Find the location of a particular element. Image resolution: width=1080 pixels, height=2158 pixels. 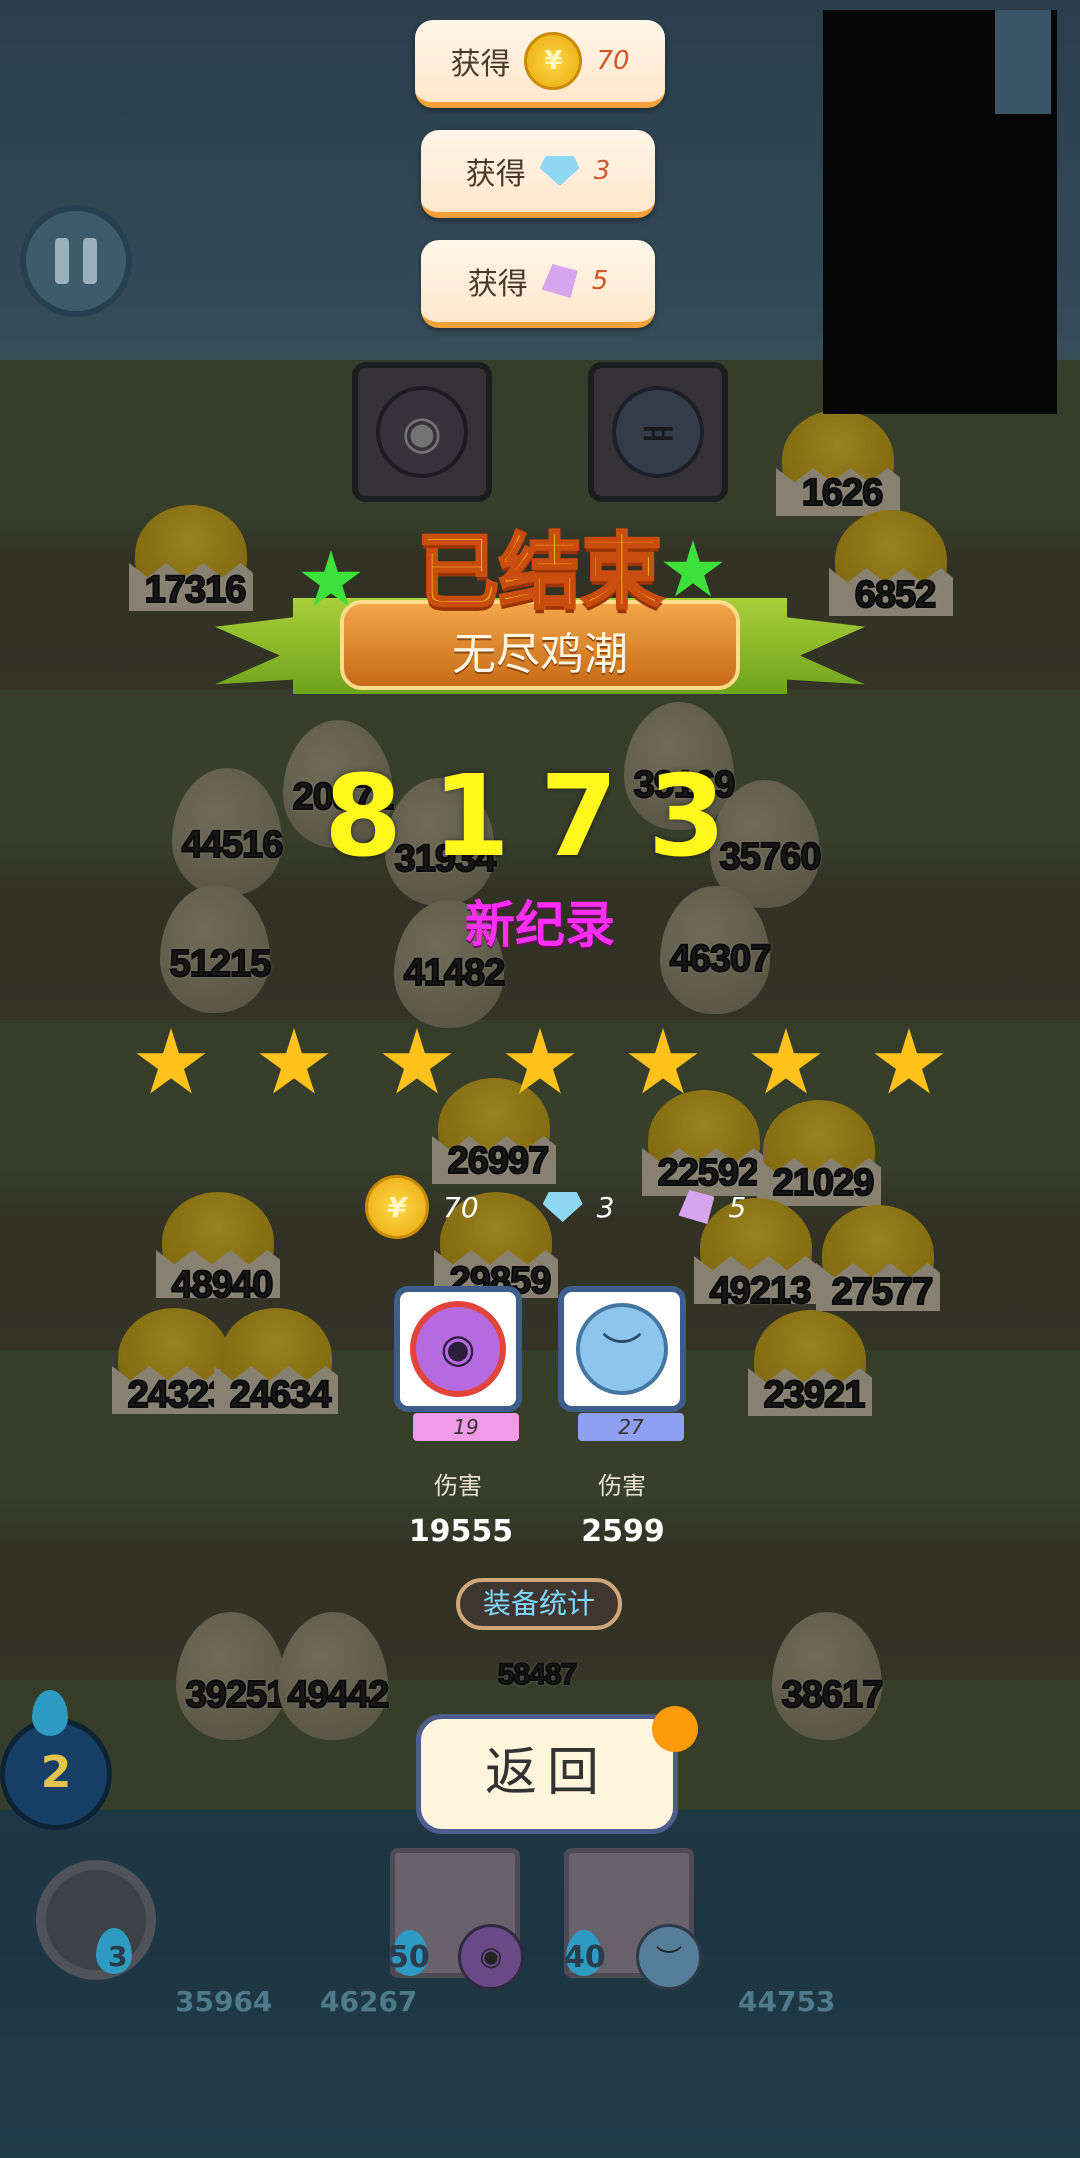

blue-frown-pet-icon: ︶ is located at coordinates (622, 1349).